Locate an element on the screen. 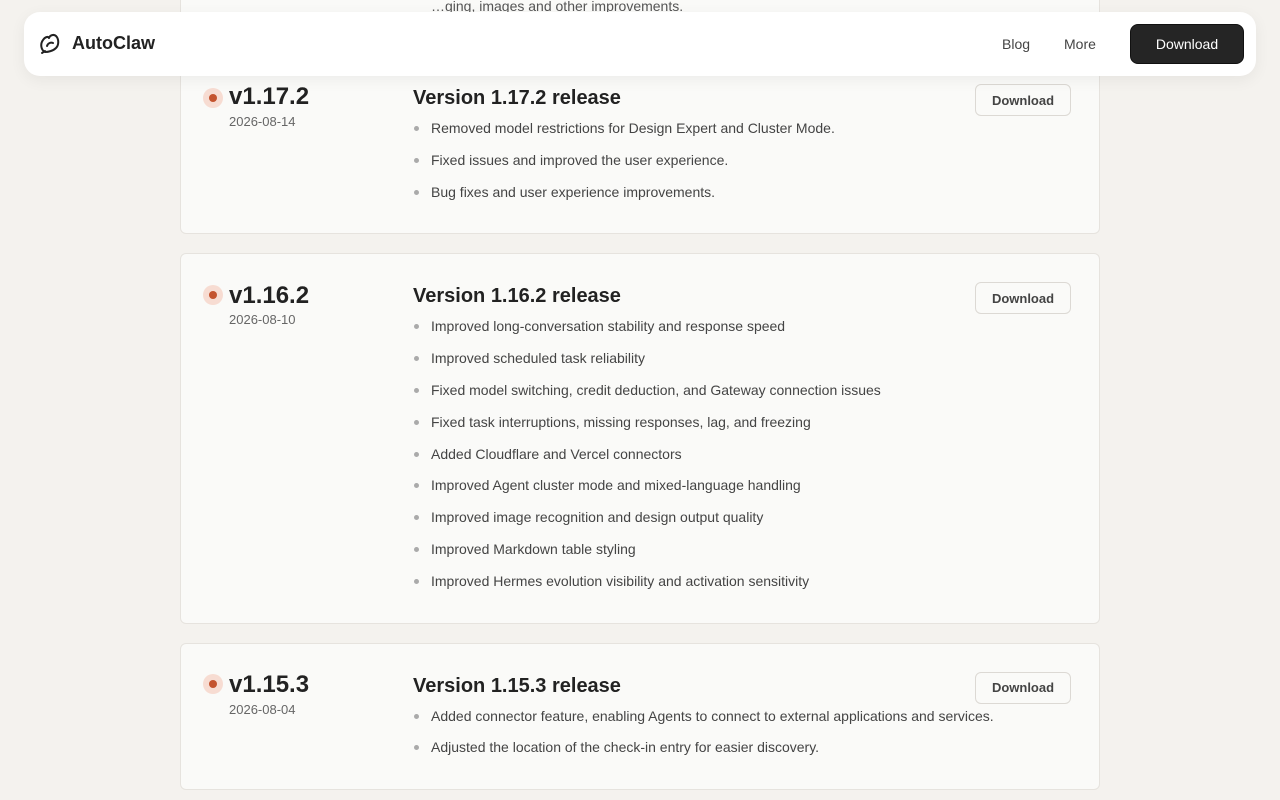 Image resolution: width=1280 pixels, height=800 pixels. release-item: Improved scheduled task reliability is located at coordinates (742, 358).